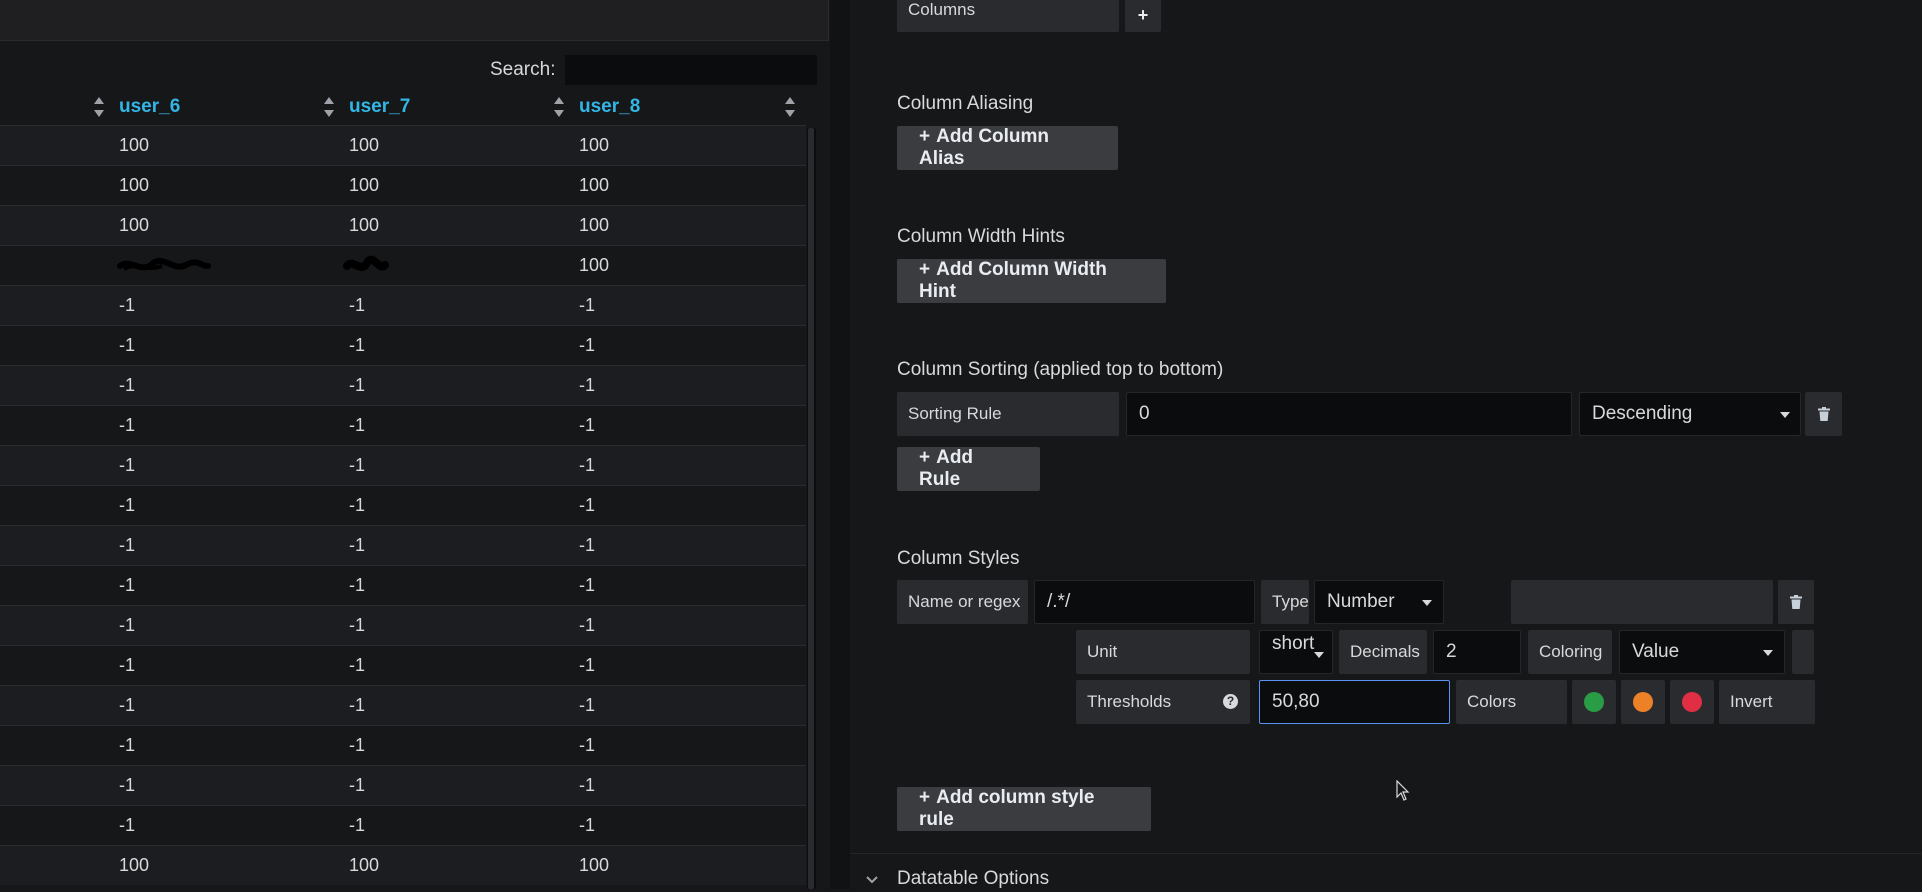 This screenshot has height=892, width=1922. Describe the element at coordinates (1702, 652) in the screenshot. I see `coloring-select: Value` at that location.